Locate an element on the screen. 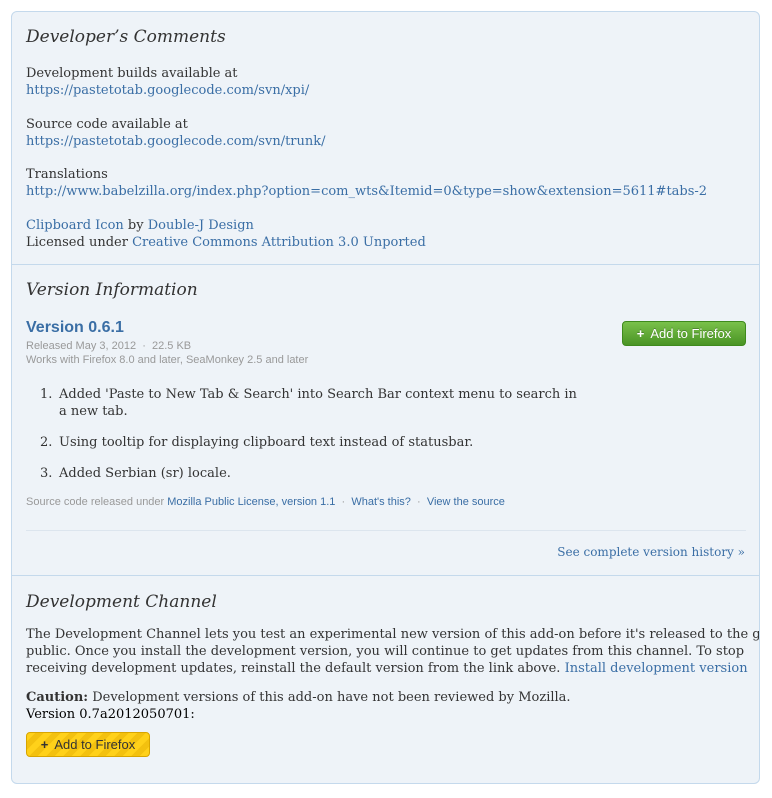 The image size is (772, 798). history-divider is located at coordinates (386, 530).